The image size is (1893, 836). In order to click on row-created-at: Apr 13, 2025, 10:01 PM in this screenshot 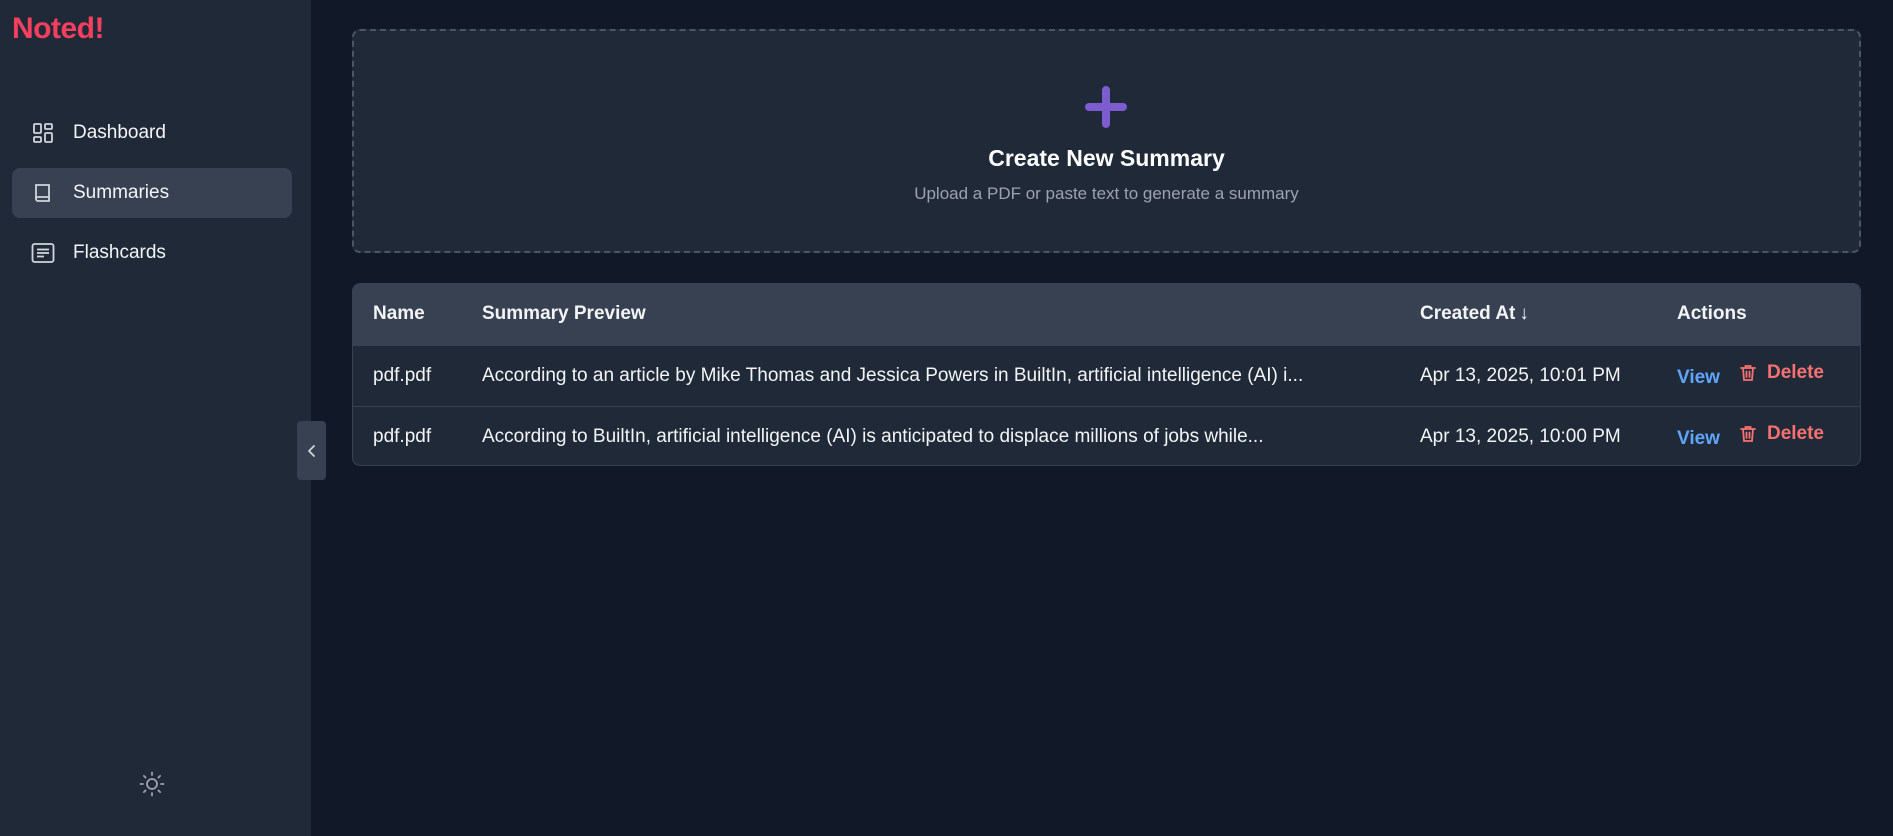, I will do `click(1520, 375)`.